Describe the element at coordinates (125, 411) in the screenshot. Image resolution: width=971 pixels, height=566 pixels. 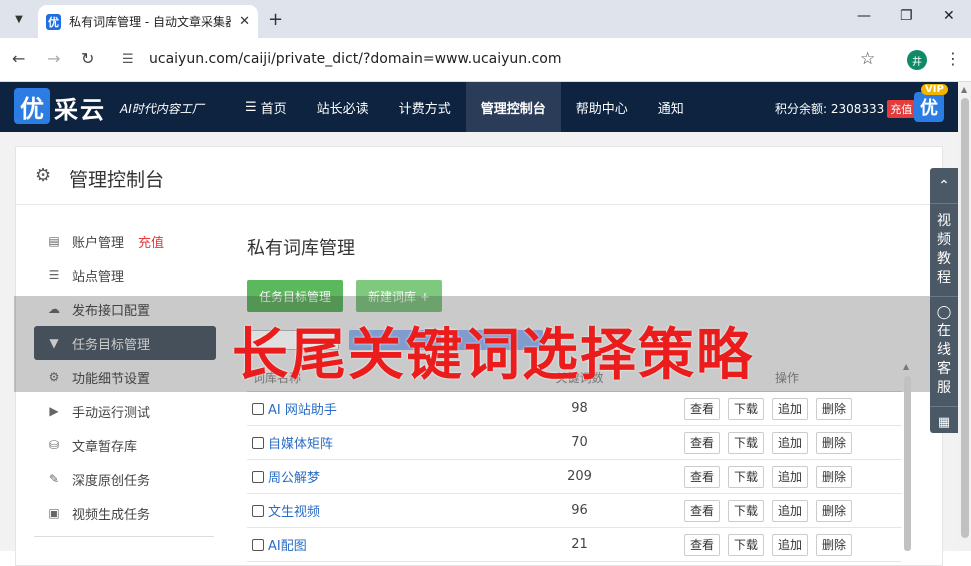
I see `sidebar-item-manual-run: ▶ 手动运行测试` at that location.